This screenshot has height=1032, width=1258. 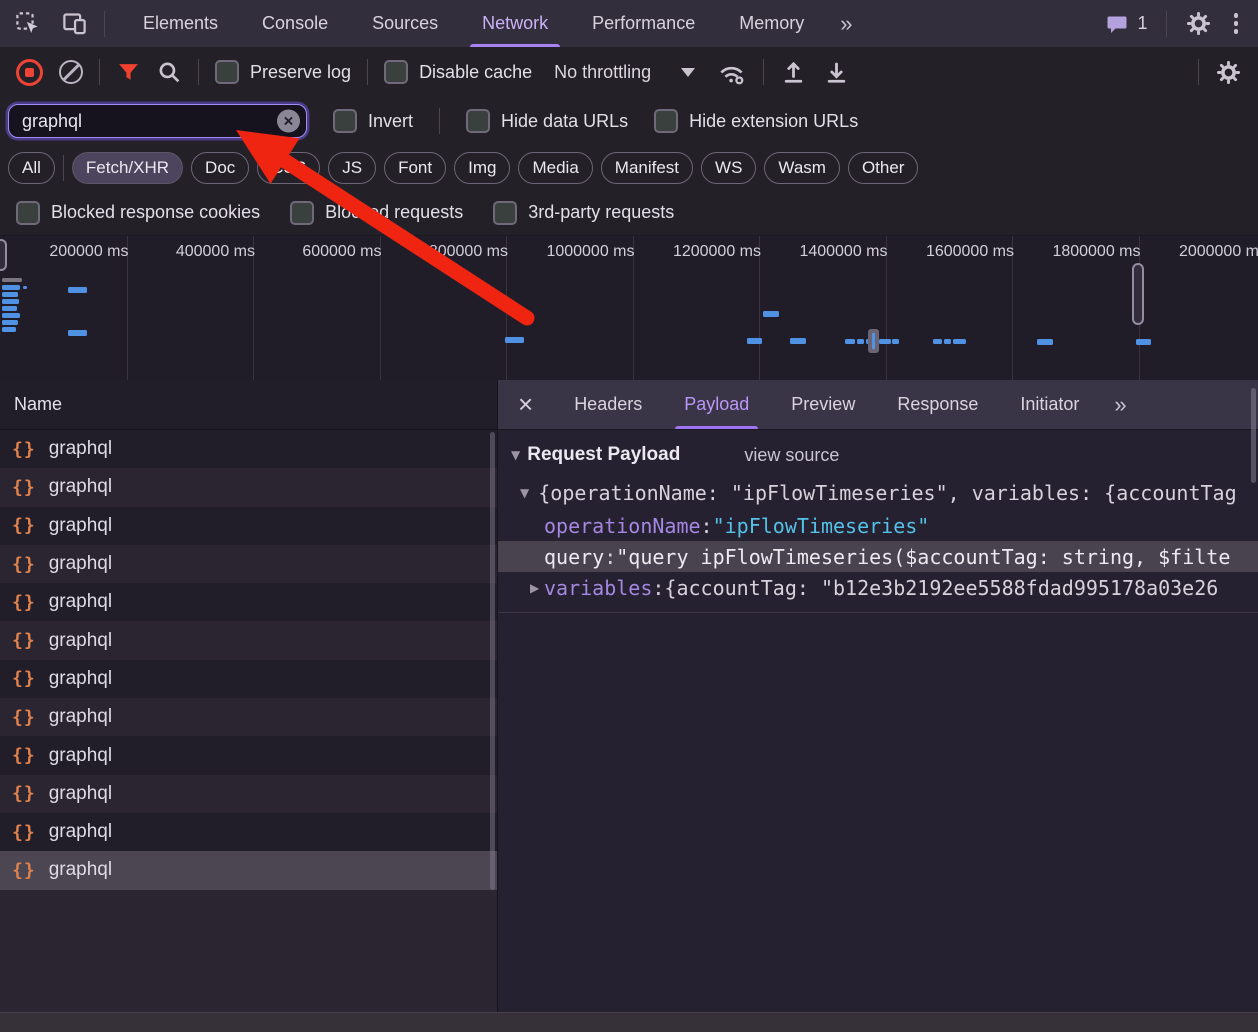 I want to click on tab-console: Console, so click(x=295, y=23).